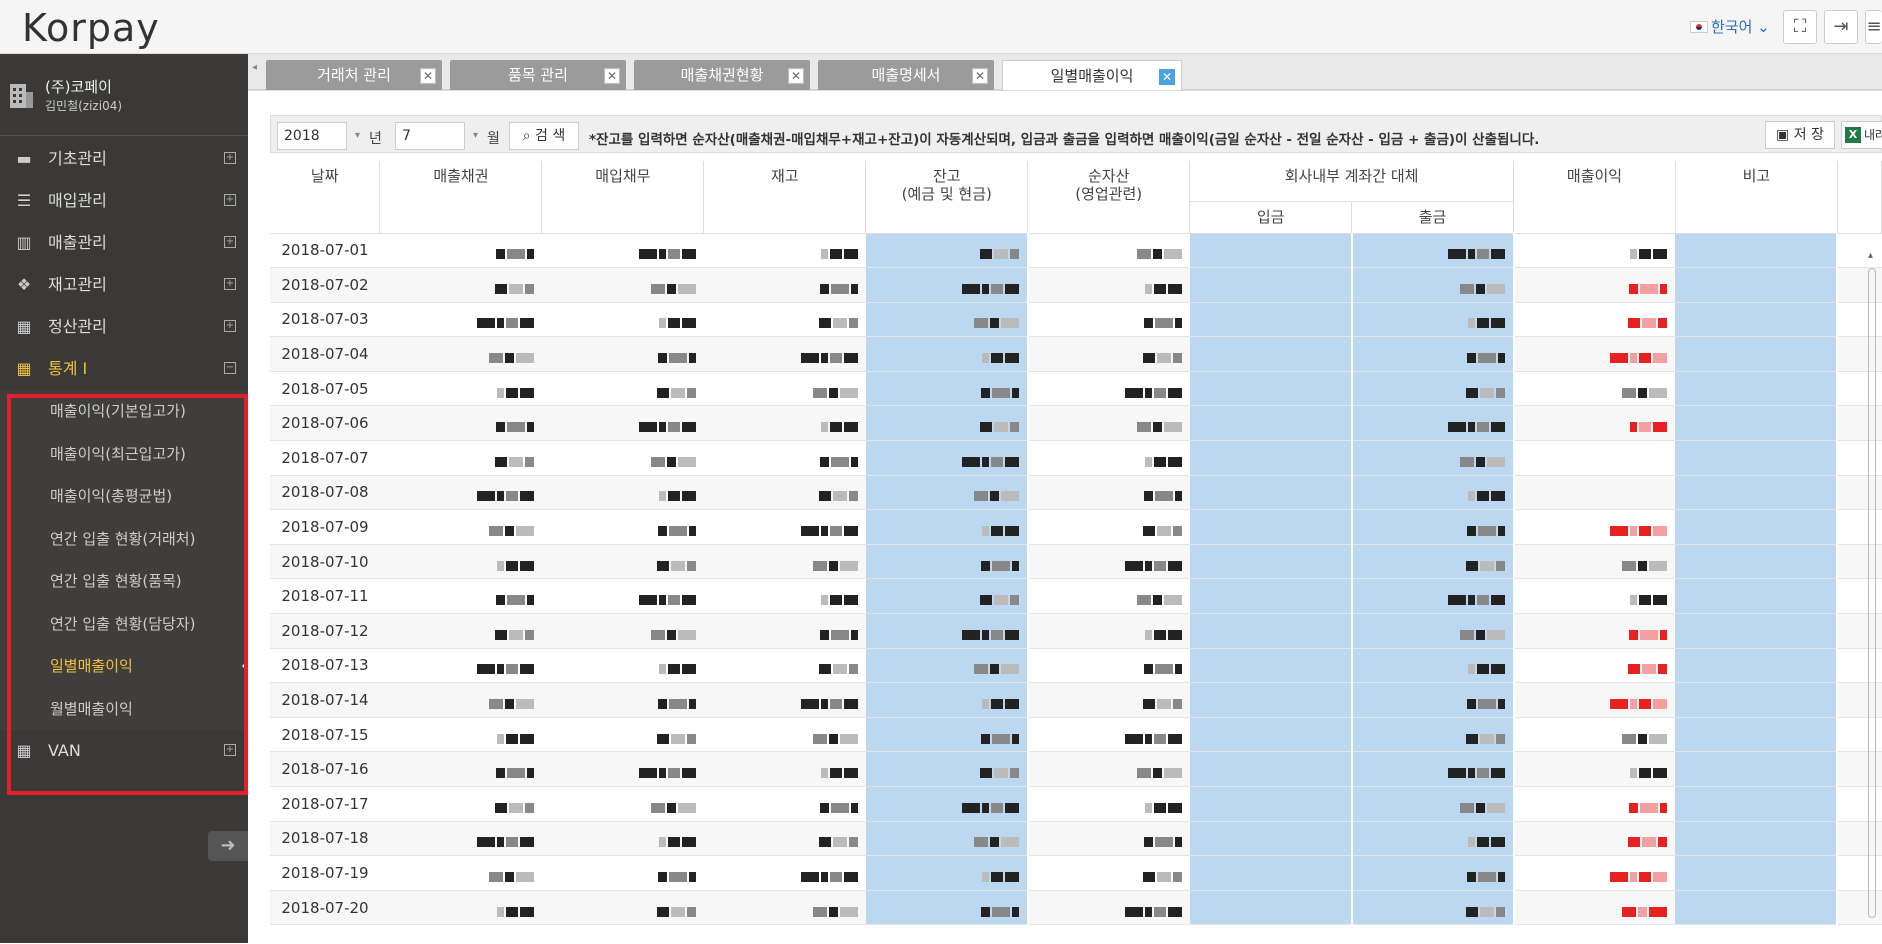 This screenshot has height=944, width=1882. What do you see at coordinates (1076, 320) in the screenshot?
I see `table-row: 2018-07-03` at bounding box center [1076, 320].